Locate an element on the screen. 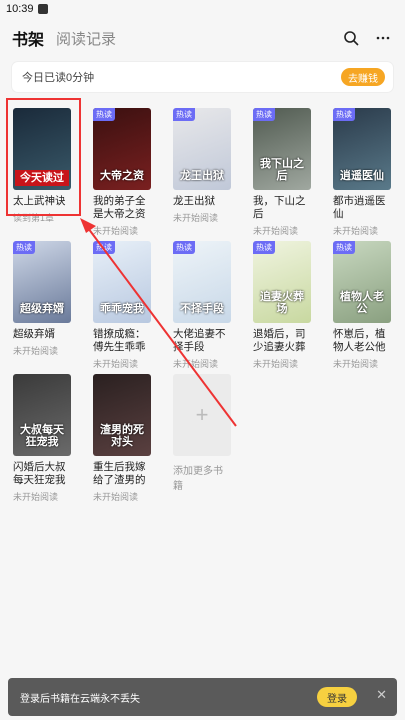 The image size is (405, 720). book-item: 热读乖乖宠我错撩成瘾：傅先生乖乖宠我未开始阅读 is located at coordinates (124, 305).